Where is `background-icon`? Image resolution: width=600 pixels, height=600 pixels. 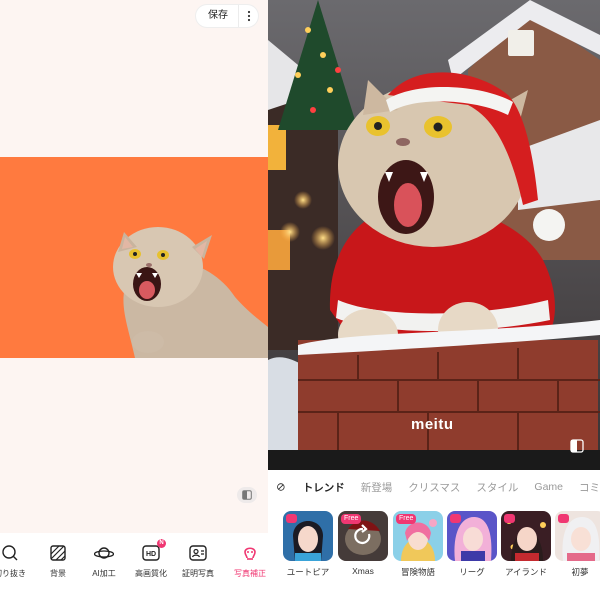
background-icon is located at coordinates (58, 553).